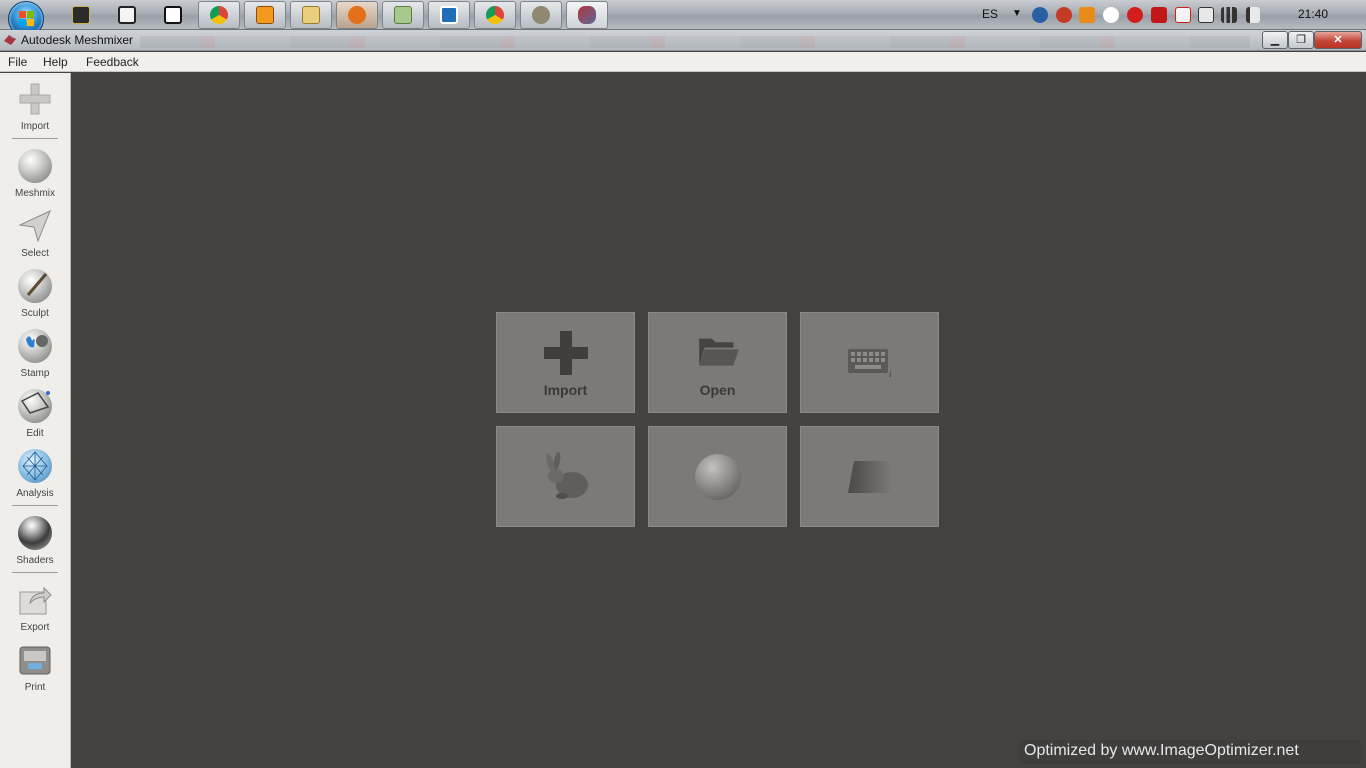 The width and height of the screenshot is (1366, 768). What do you see at coordinates (1135, 15) in the screenshot?
I see `mega-icon` at bounding box center [1135, 15].